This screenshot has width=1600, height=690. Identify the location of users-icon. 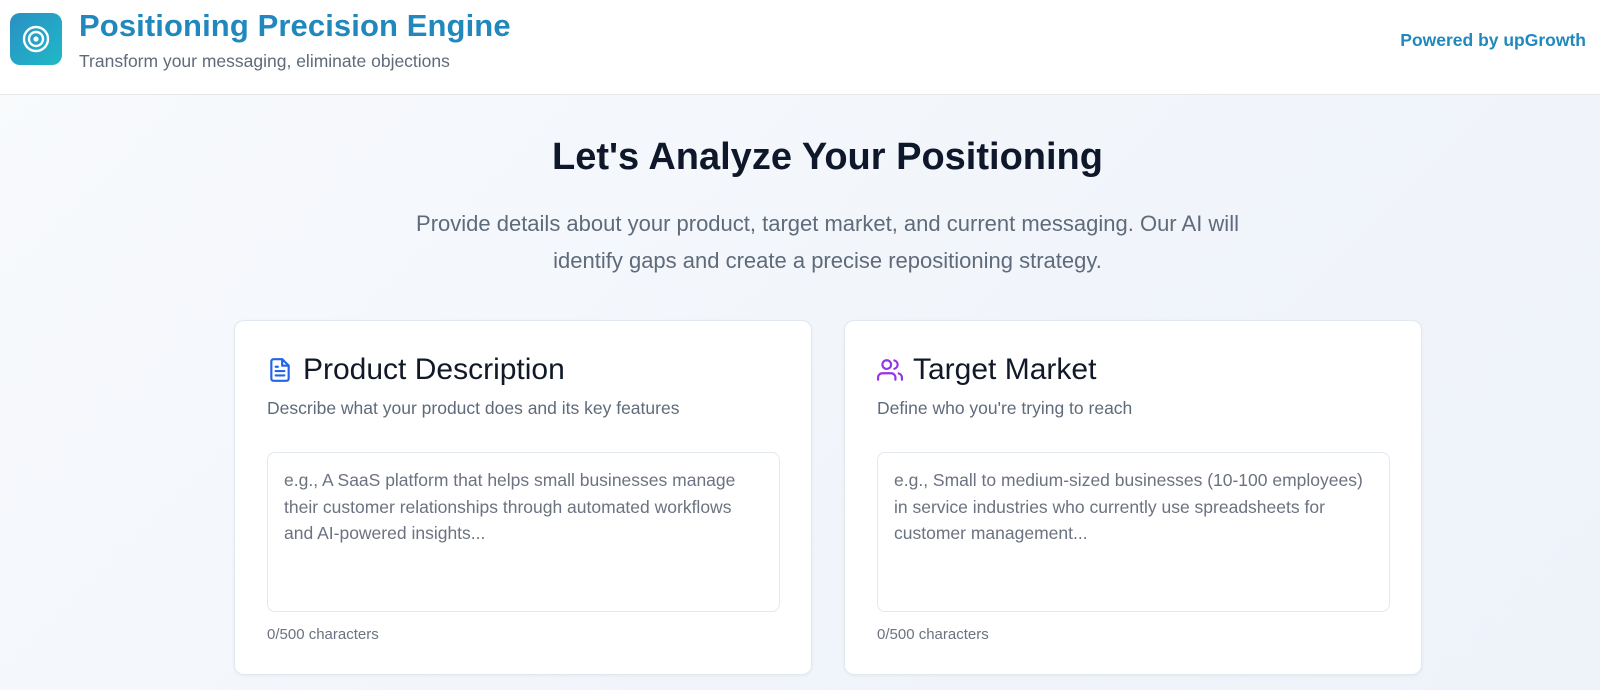
(890, 370).